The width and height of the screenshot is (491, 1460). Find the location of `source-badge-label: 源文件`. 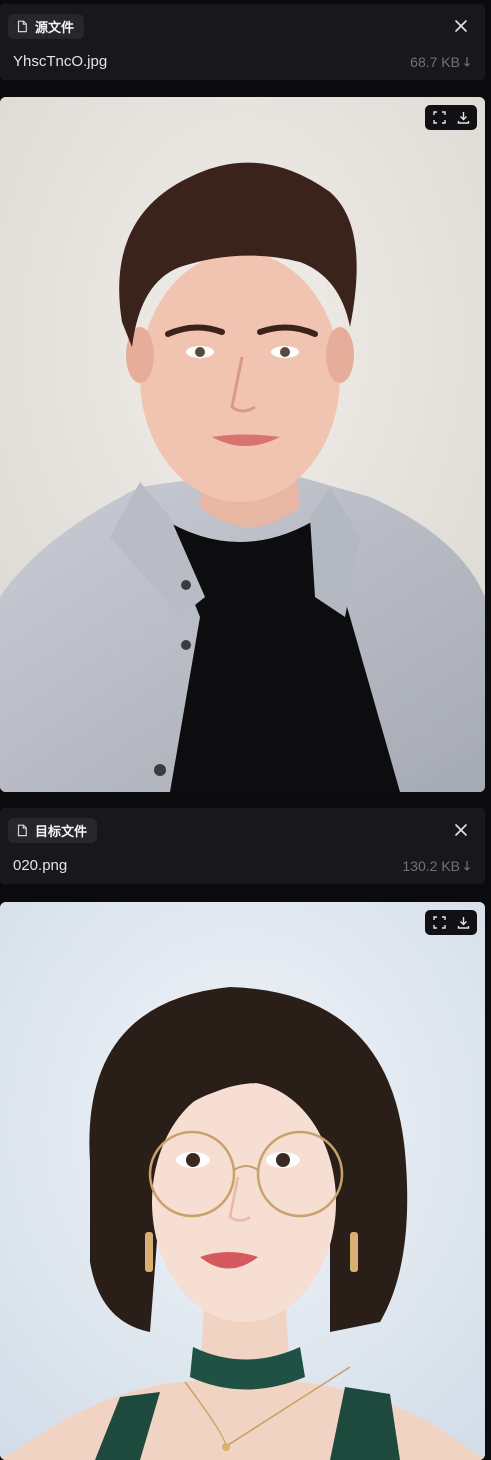

source-badge-label: 源文件 is located at coordinates (55, 27).